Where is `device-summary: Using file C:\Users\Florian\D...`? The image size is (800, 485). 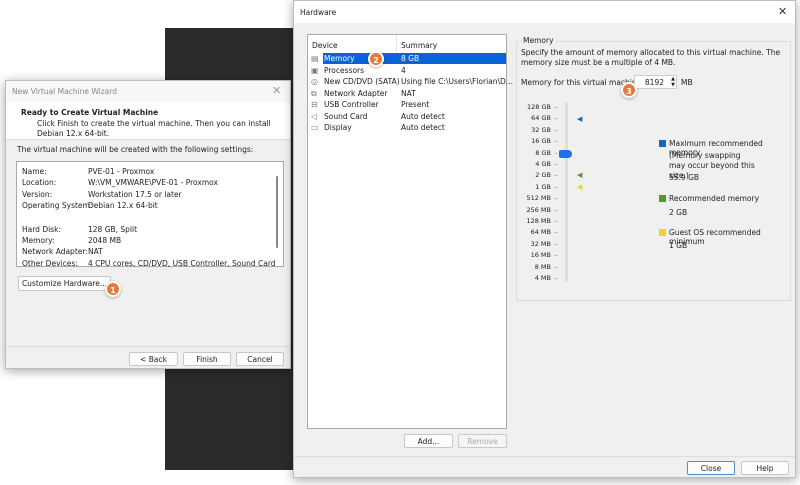 device-summary: Using file C:\Users\Florian\D... is located at coordinates (457, 81).